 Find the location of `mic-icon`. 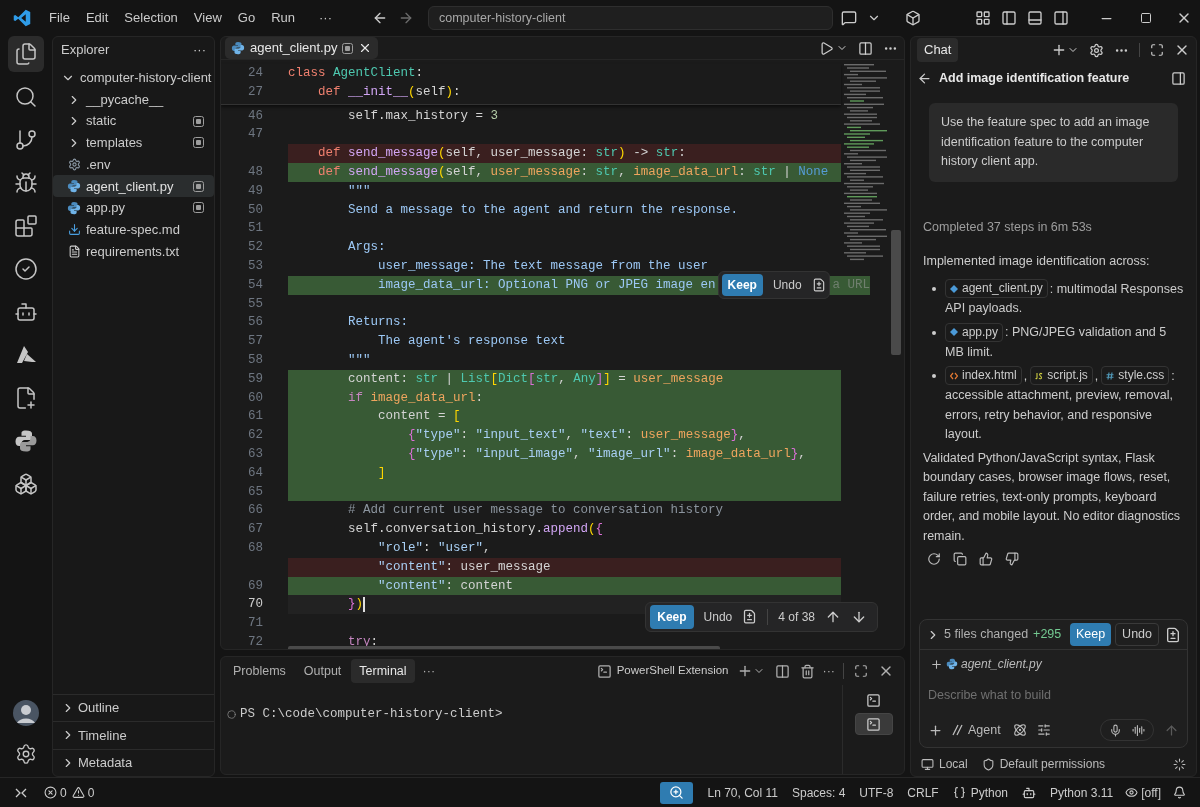

mic-icon is located at coordinates (1115, 730).